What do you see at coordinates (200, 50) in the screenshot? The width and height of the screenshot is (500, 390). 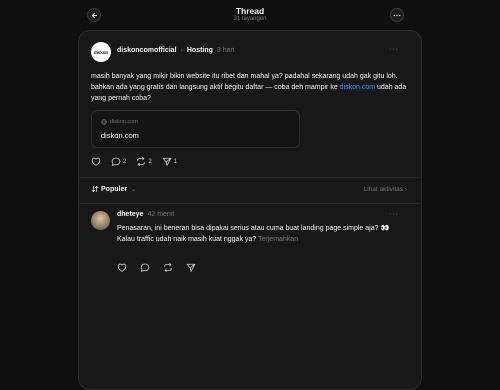 I see `post-topic: Hosting` at bounding box center [200, 50].